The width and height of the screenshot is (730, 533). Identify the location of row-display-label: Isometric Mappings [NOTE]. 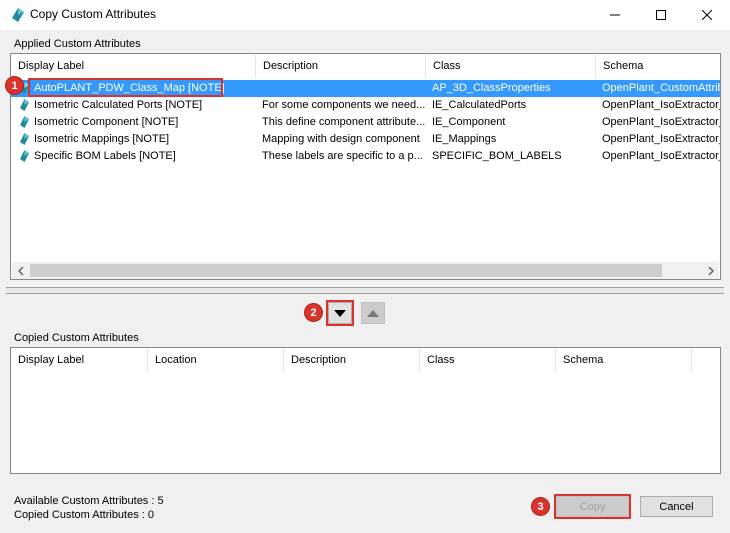
(102, 139).